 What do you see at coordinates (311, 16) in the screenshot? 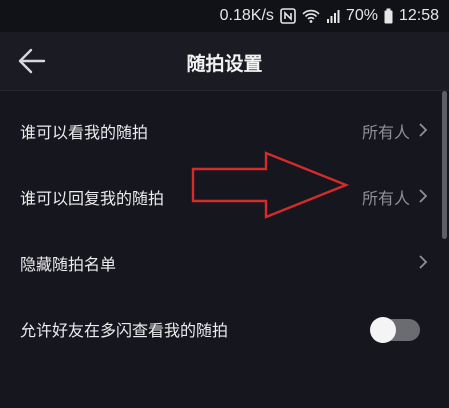
I see `wifi-icon` at bounding box center [311, 16].